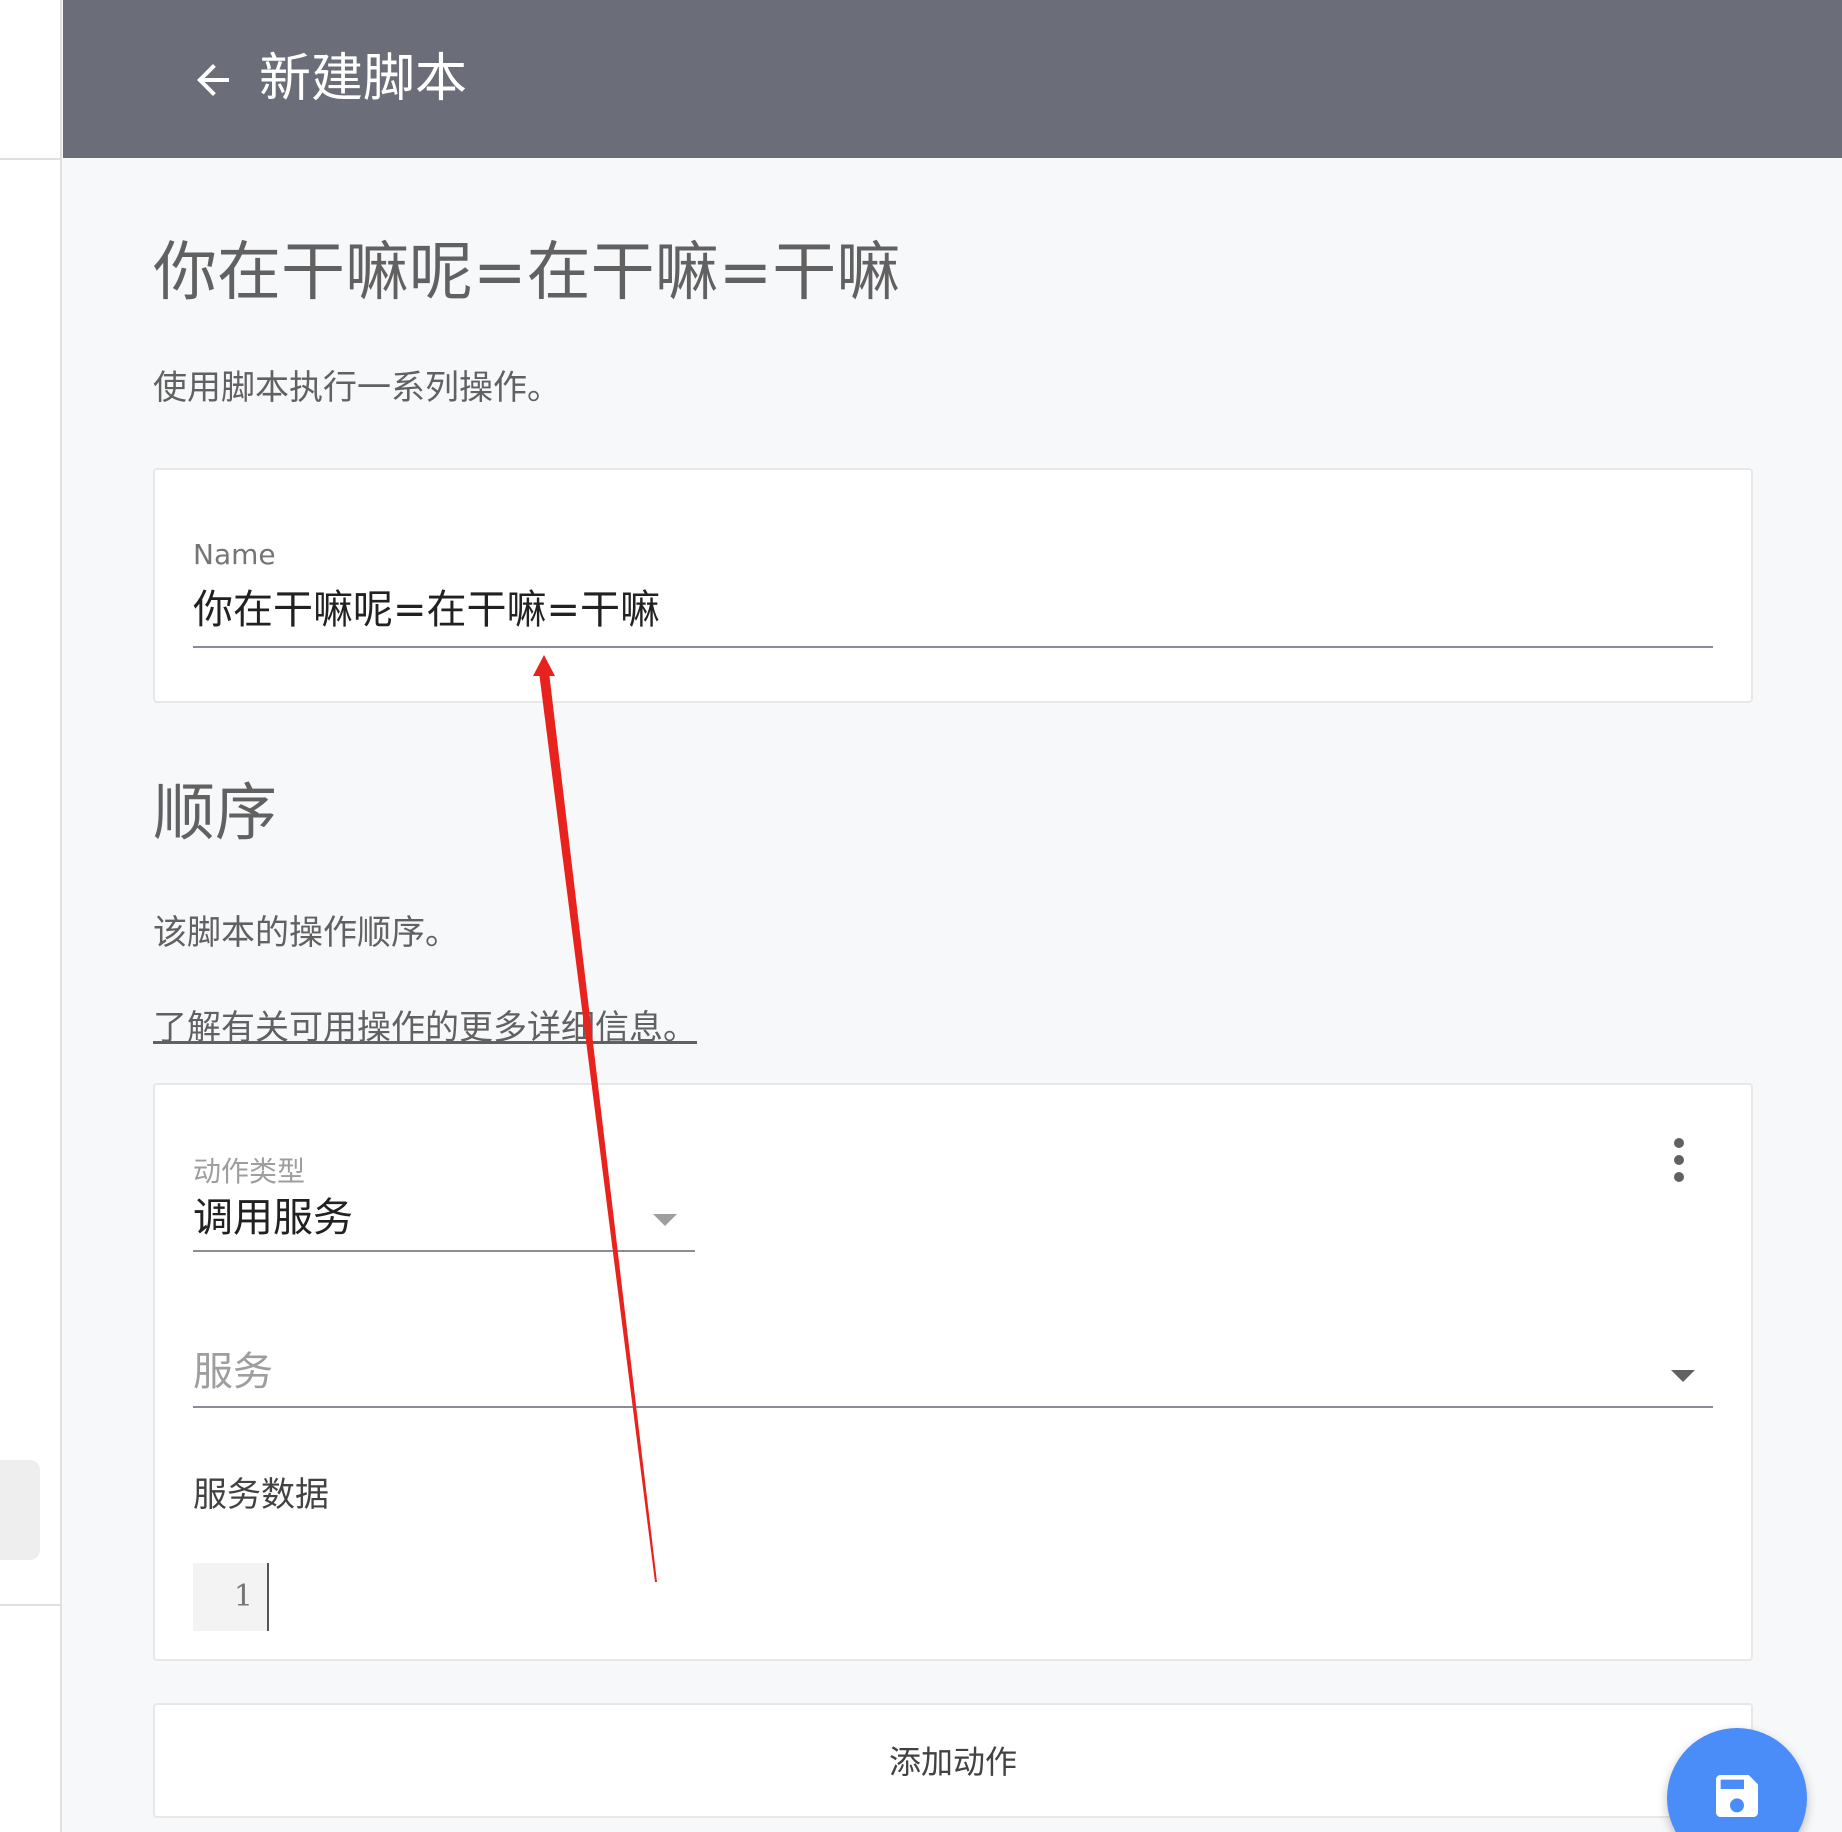 The height and width of the screenshot is (1832, 1842). What do you see at coordinates (527, 273) in the screenshot?
I see `script-title: 你在干嘛呢=在干嘛=干嘛` at bounding box center [527, 273].